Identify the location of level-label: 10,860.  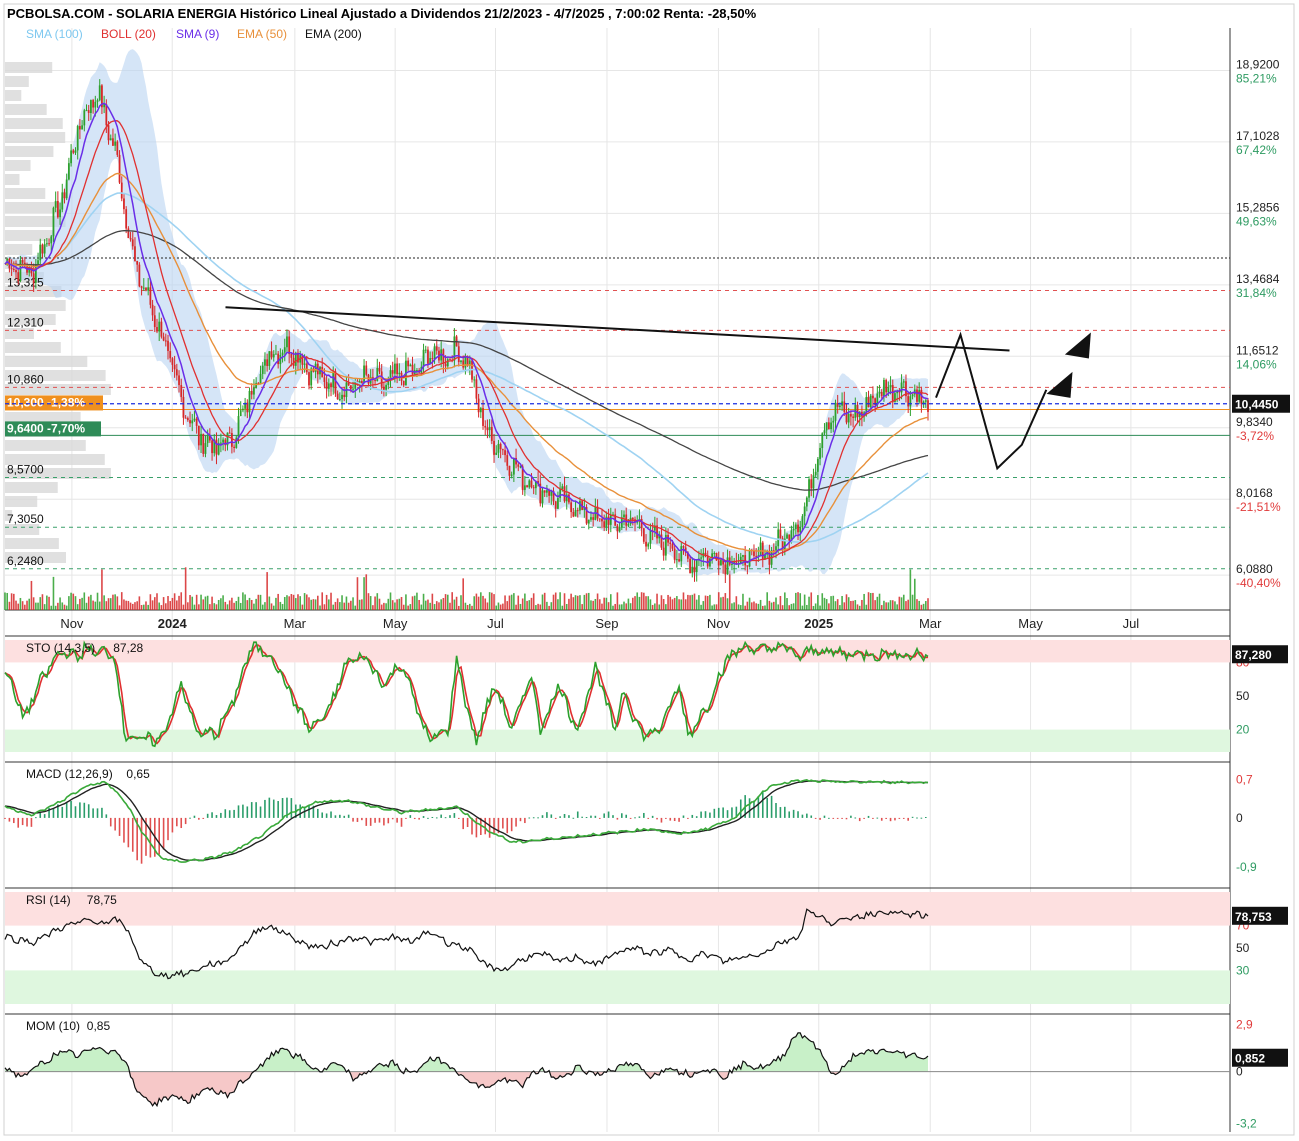
(25, 379).